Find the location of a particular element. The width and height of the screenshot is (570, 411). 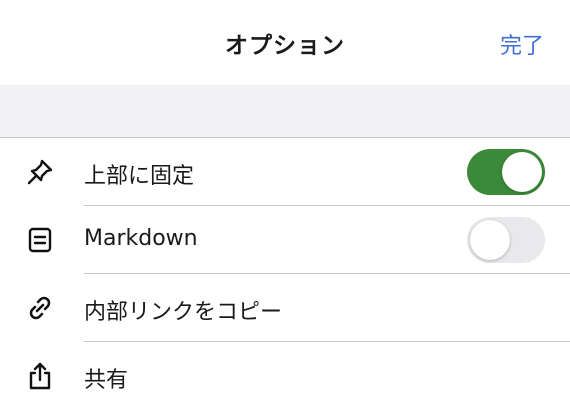

link-icon is located at coordinates (40, 308).